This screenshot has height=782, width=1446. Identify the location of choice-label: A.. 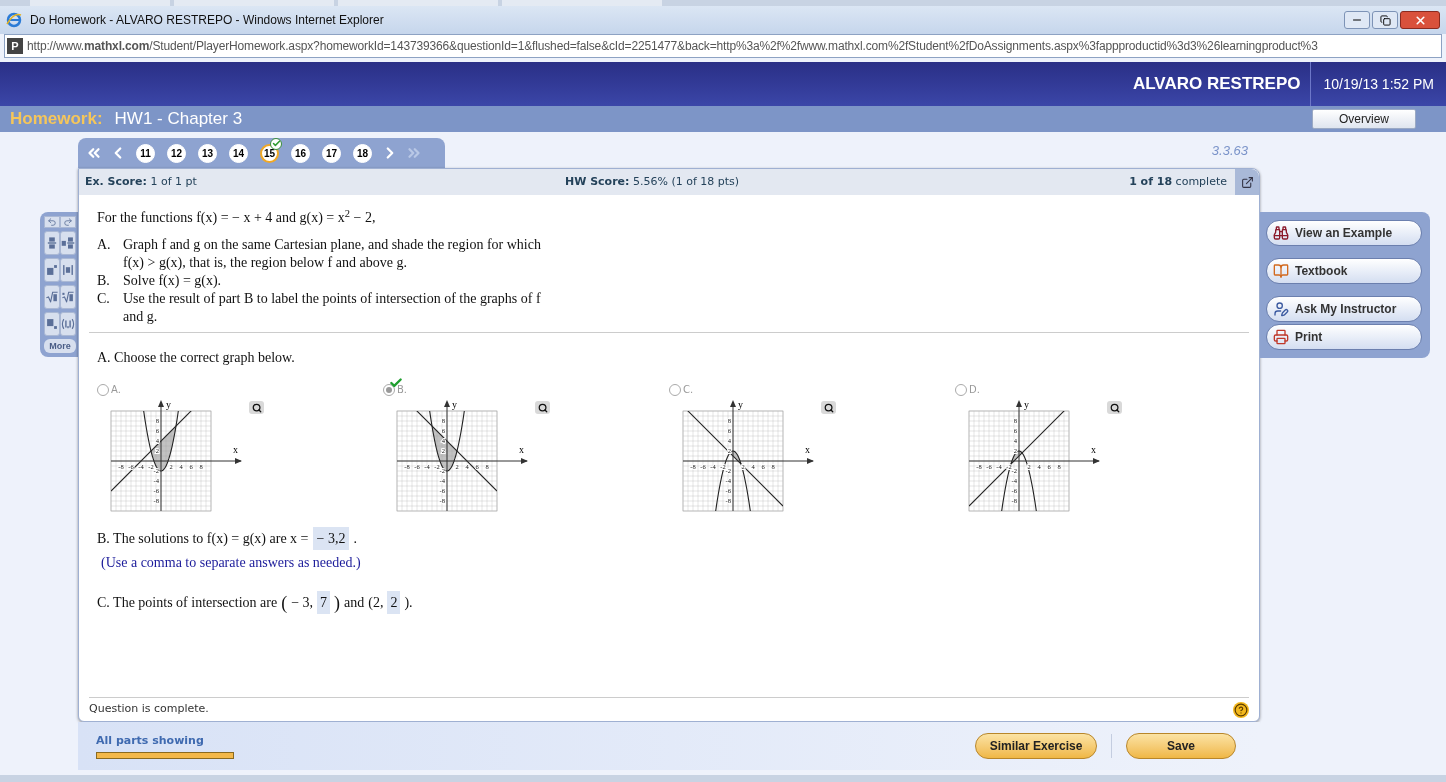
(116, 390).